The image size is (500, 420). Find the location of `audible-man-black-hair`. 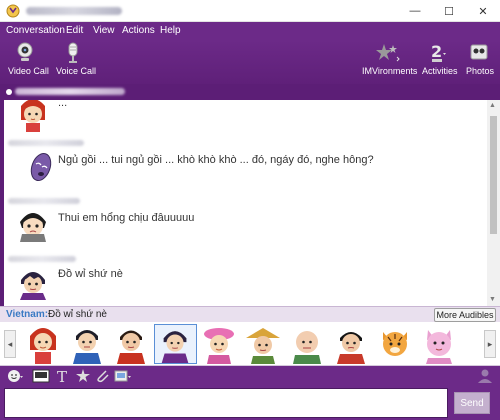

audible-man-black-hair is located at coordinates (351, 344).